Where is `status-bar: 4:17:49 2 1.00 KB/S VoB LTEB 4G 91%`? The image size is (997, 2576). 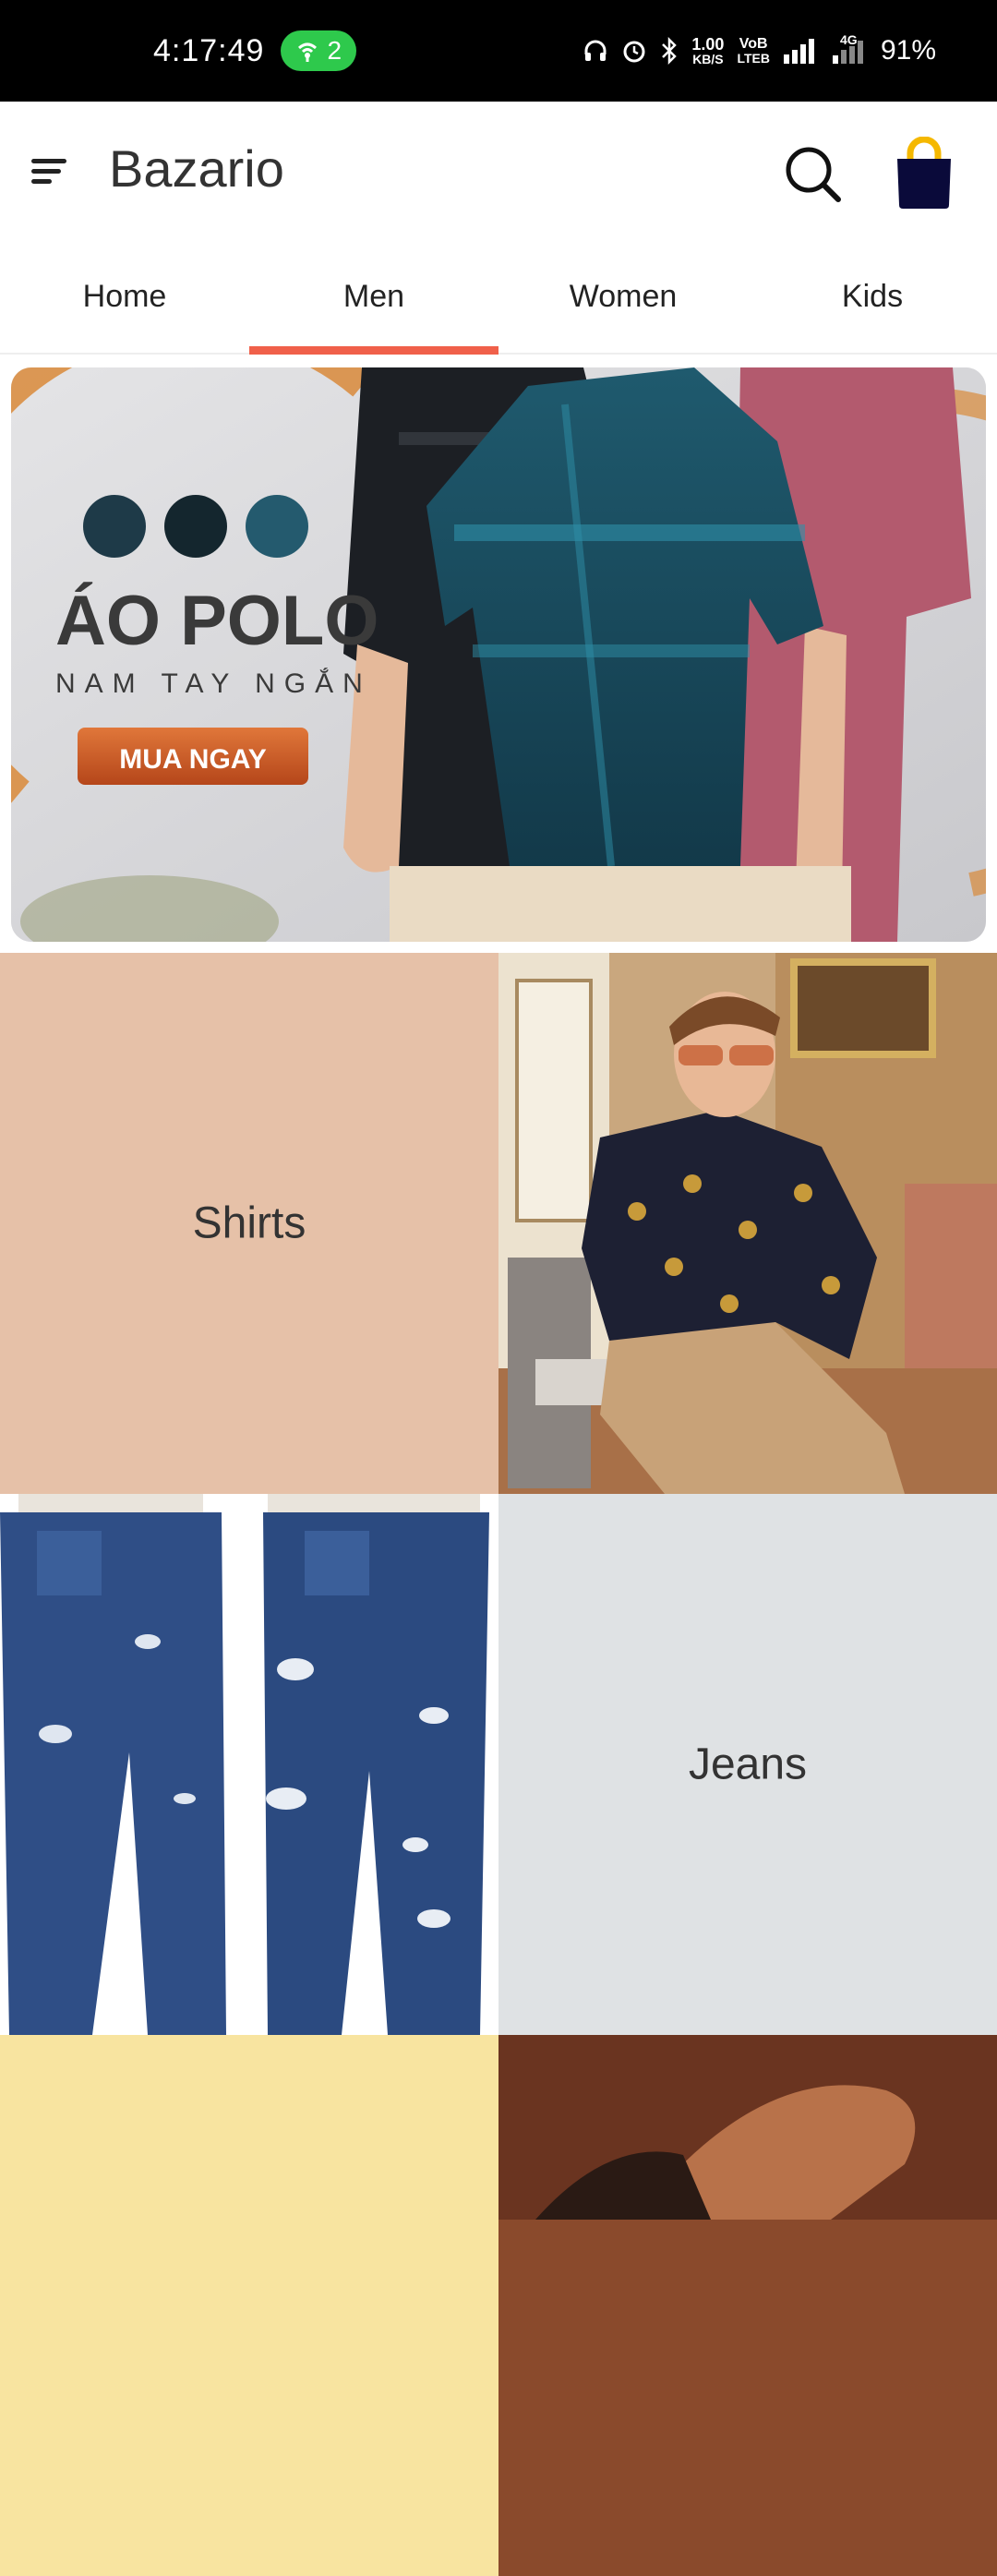 status-bar: 4:17:49 2 1.00 KB/S VoB LTEB 4G 91% is located at coordinates (498, 51).